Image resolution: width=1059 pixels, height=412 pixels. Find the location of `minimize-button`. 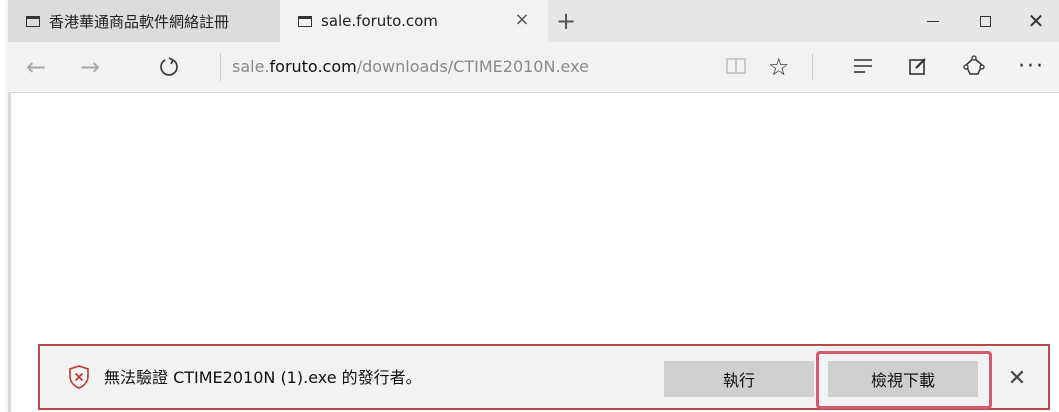

minimize-button is located at coordinates (933, 21).